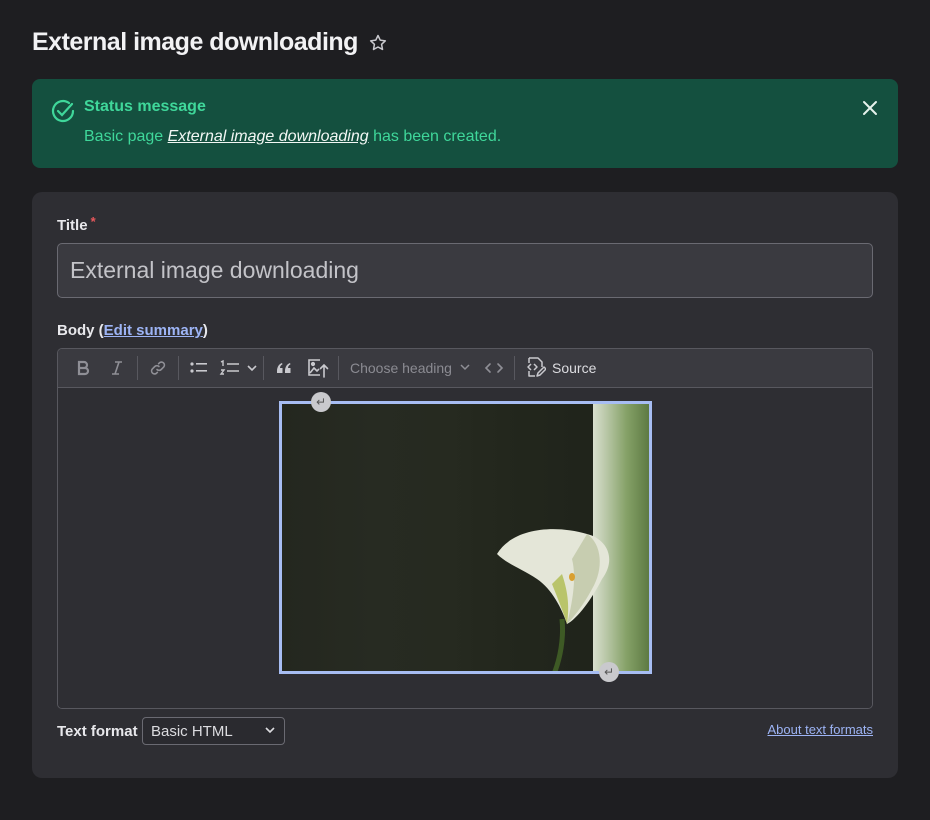 Image resolution: width=930 pixels, height=820 pixels. What do you see at coordinates (145, 106) in the screenshot?
I see `status-heading: Status message` at bounding box center [145, 106].